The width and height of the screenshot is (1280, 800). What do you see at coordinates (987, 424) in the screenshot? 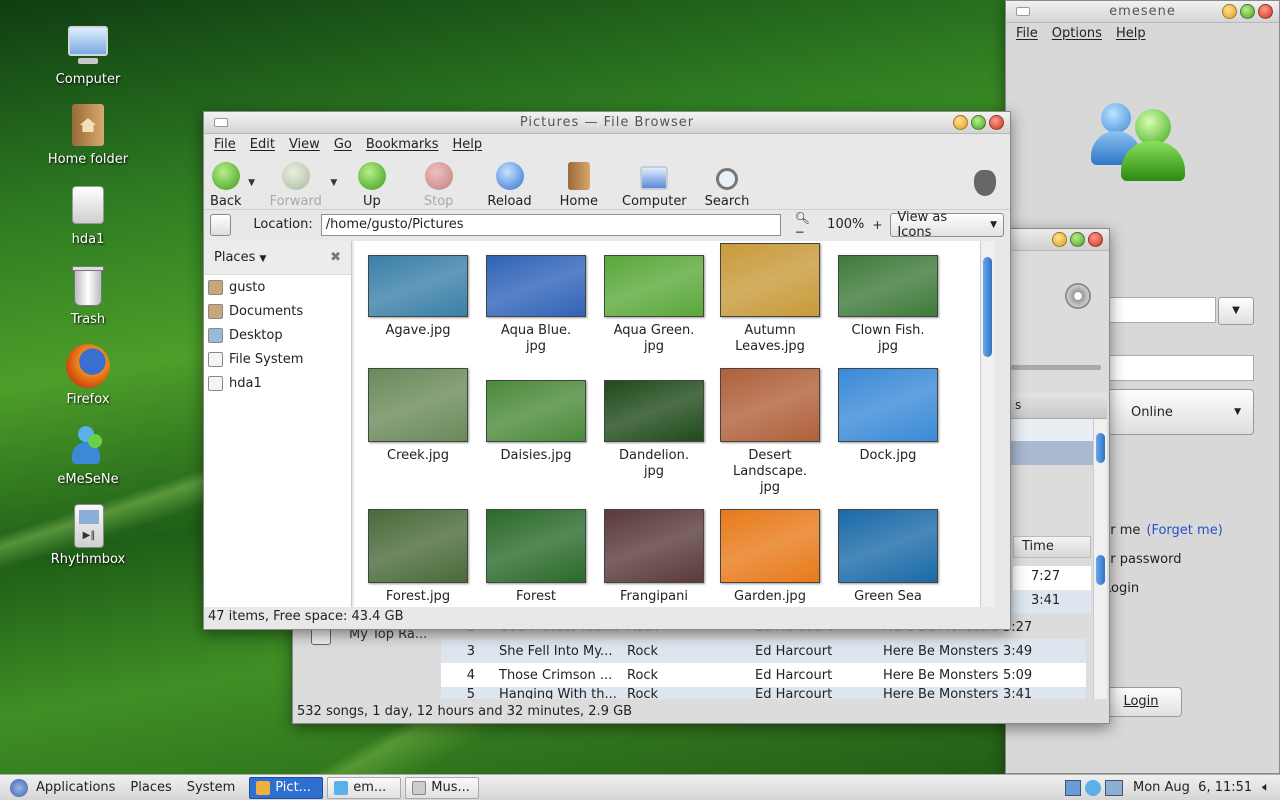
I see `icon-view-scrollbar` at bounding box center [987, 424].